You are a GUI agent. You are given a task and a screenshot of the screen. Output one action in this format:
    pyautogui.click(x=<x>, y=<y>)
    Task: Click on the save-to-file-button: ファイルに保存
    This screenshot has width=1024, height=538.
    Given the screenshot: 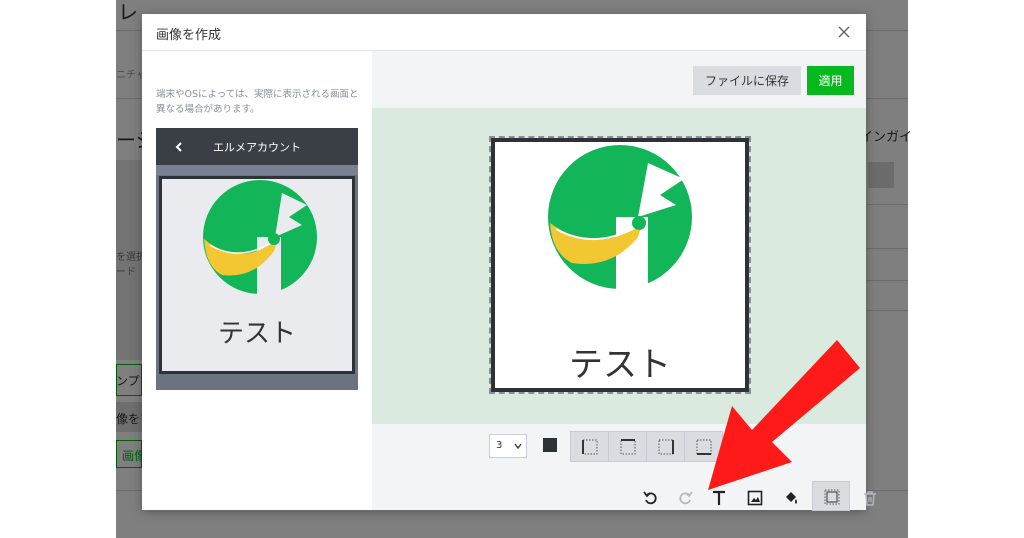 What is the action you would take?
    pyautogui.click(x=747, y=80)
    